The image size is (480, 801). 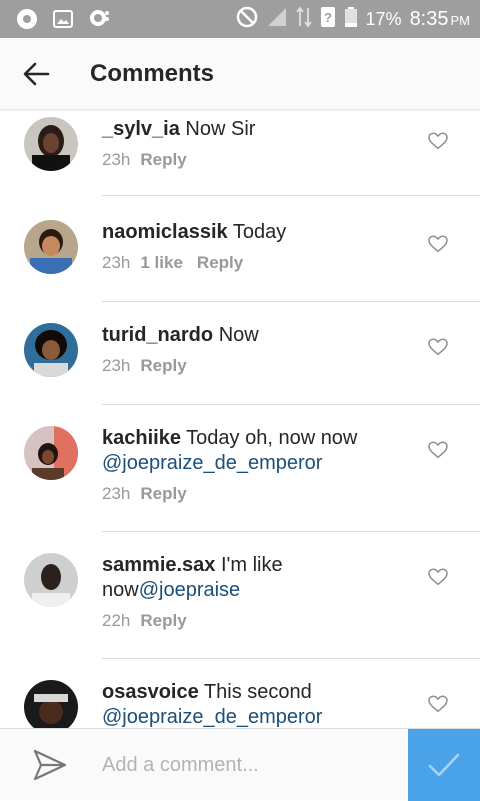 I want to click on checkmark-icon, so click(x=444, y=765).